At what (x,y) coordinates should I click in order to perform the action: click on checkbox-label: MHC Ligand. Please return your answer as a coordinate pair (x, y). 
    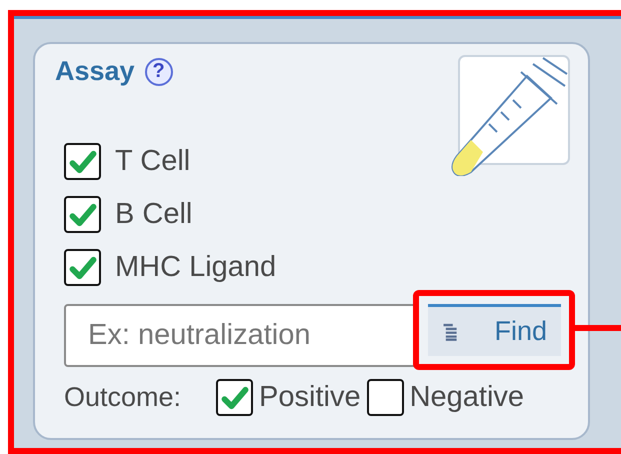
    Looking at the image, I should click on (195, 267).